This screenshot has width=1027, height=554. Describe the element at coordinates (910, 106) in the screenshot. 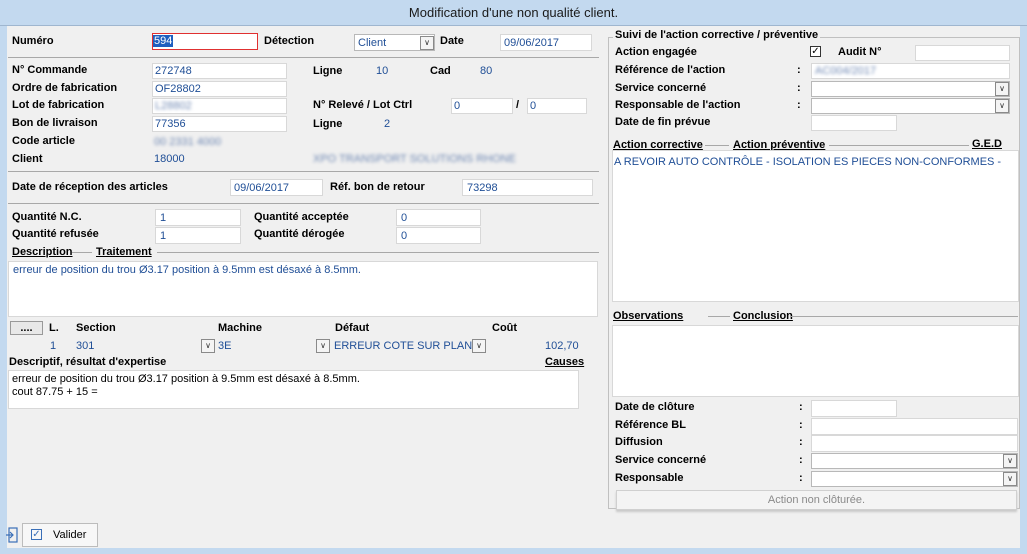

I see `responsable-select: ∨` at that location.